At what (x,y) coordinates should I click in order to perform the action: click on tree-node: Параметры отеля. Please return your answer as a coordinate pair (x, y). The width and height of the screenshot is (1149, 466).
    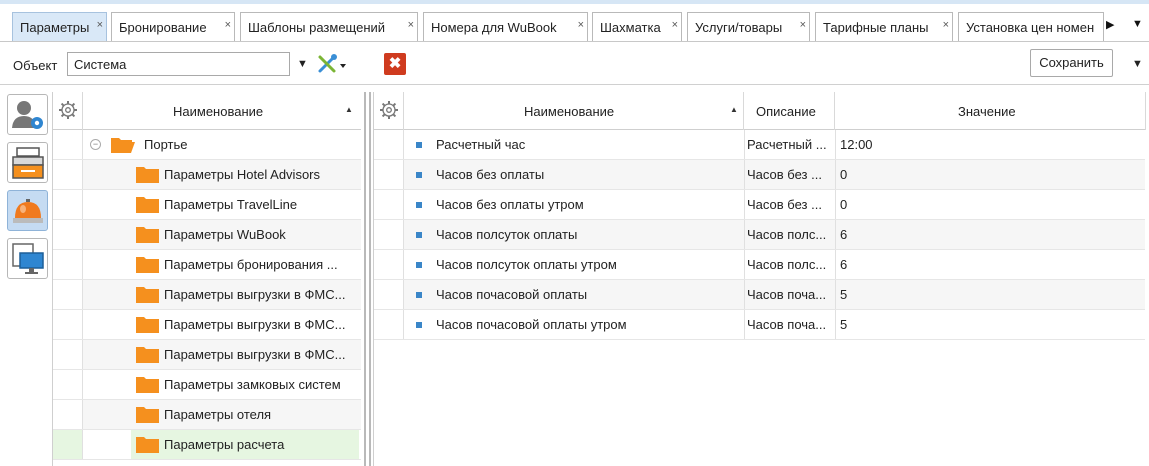
    Looking at the image, I should click on (207, 415).